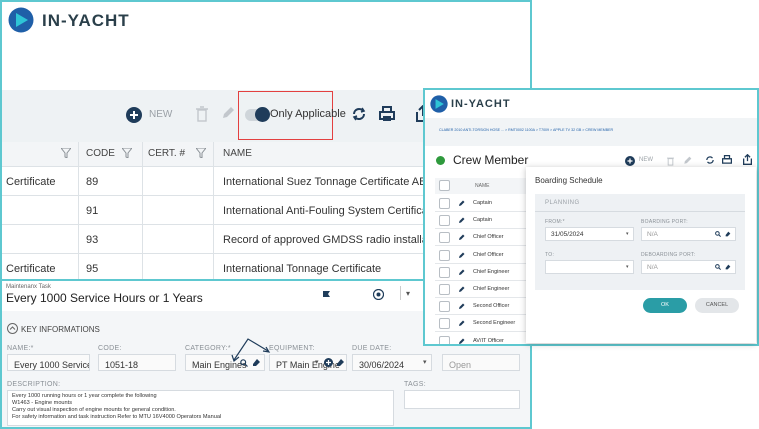 The height and width of the screenshot is (429, 759). What do you see at coordinates (640, 211) in the screenshot?
I see `section-divider` at bounding box center [640, 211].